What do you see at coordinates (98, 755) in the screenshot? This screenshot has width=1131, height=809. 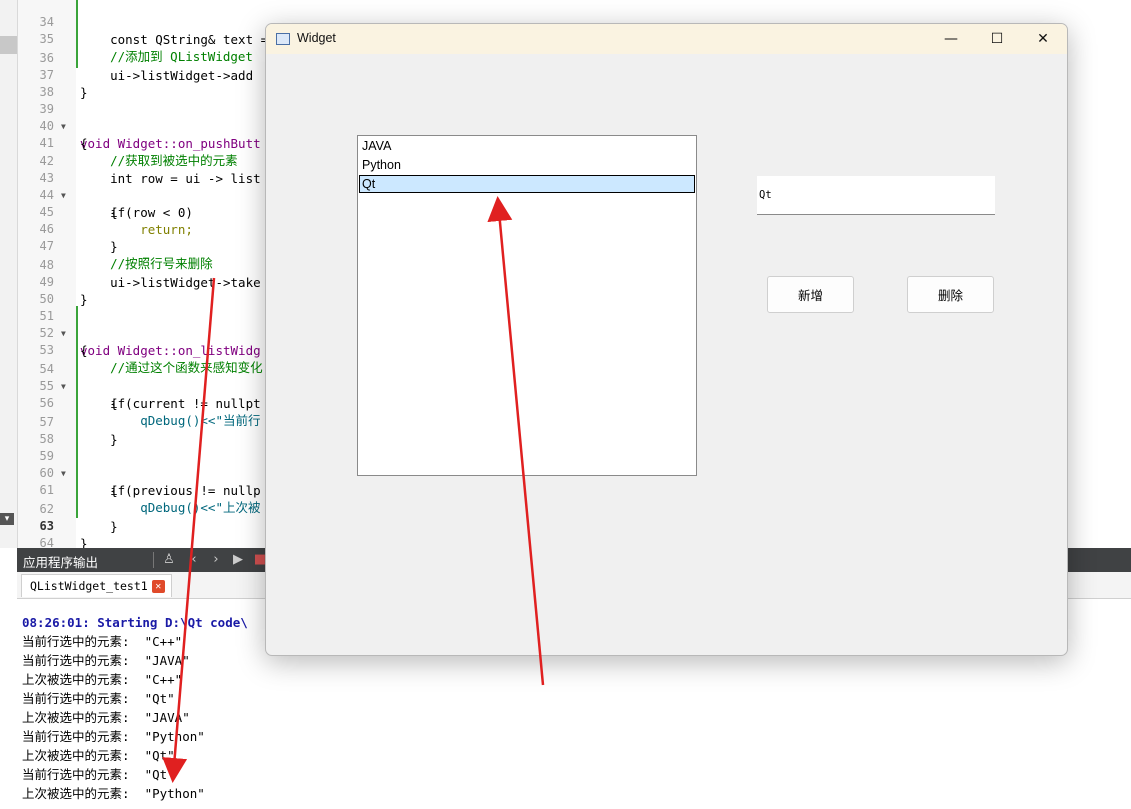 I see `log-line: 上次被选中的元素: "Qt"` at bounding box center [98, 755].